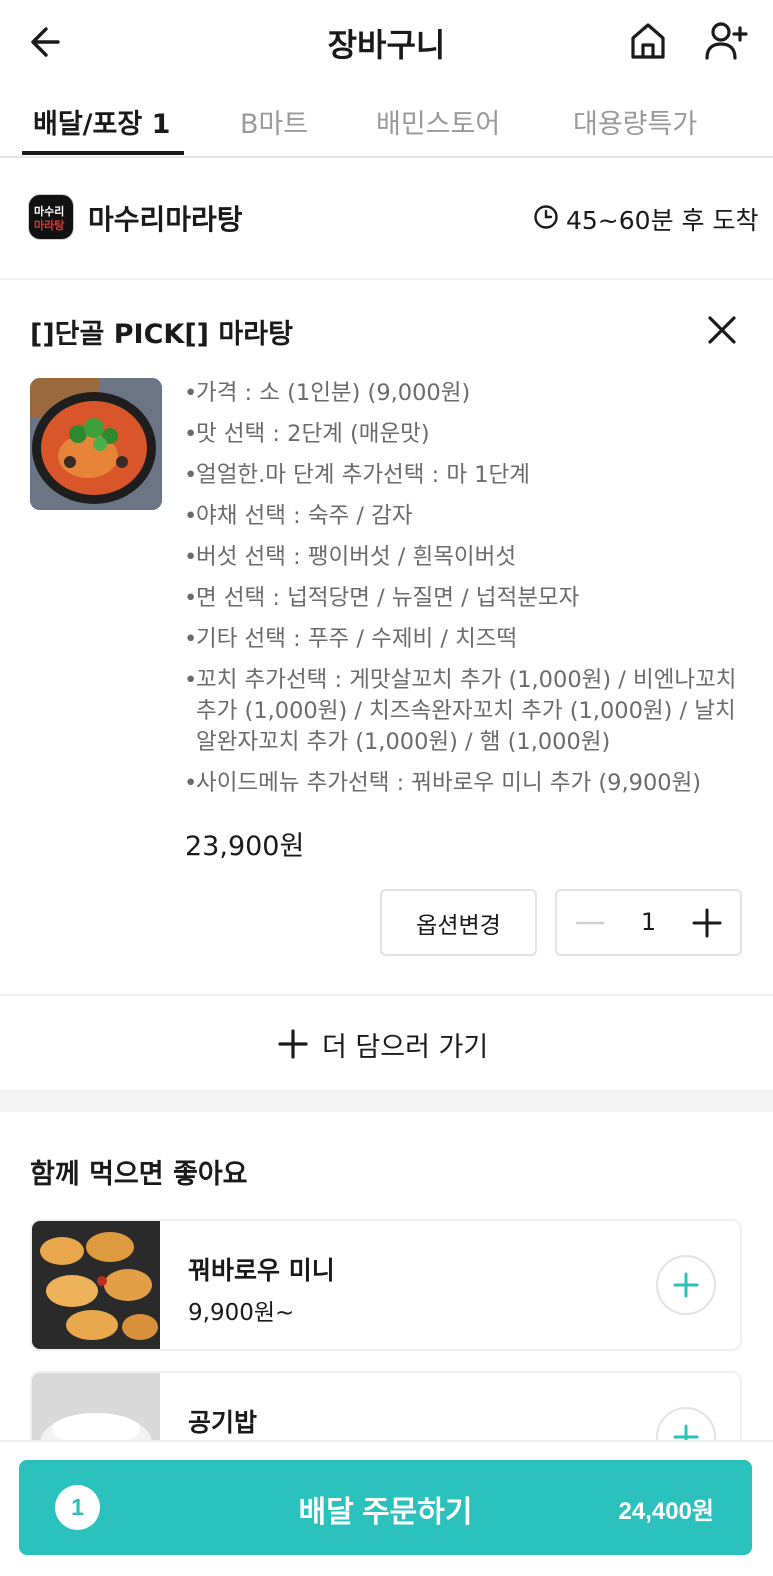 This screenshot has width=773, height=1576. Describe the element at coordinates (386, 42) in the screenshot. I see `app-header: 장바구니` at that location.